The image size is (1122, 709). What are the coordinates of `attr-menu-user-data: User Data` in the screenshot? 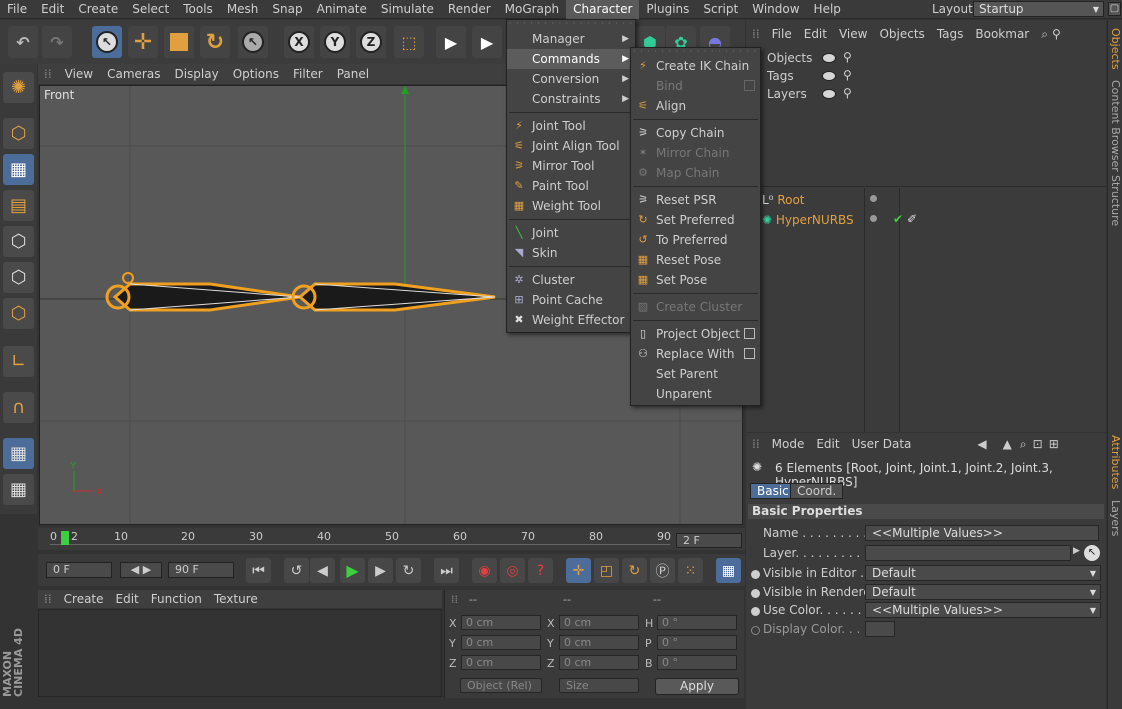 It's located at (882, 444).